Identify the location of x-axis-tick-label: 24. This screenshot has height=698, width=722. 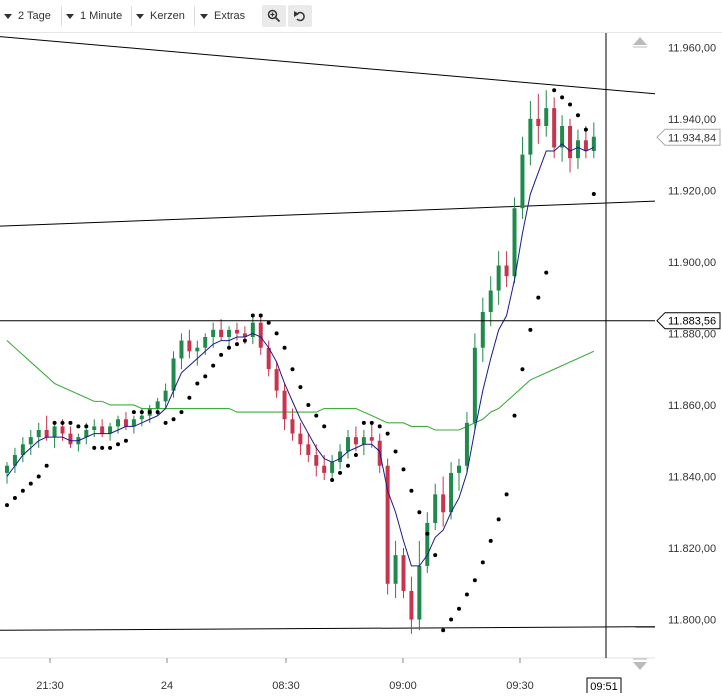
(167, 686).